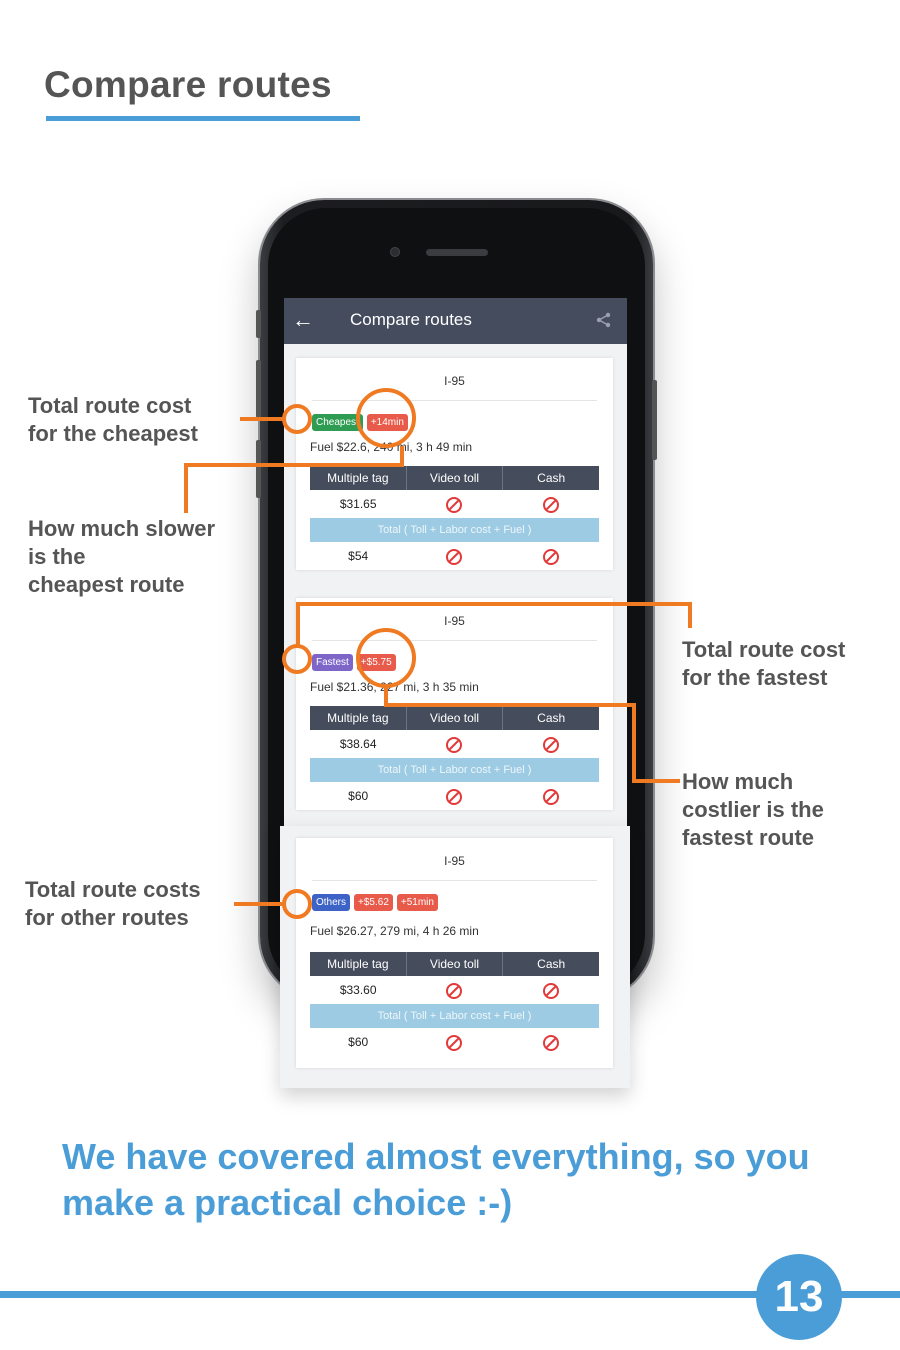 Image resolution: width=900 pixels, height=1350 pixels. What do you see at coordinates (417, 902) in the screenshot?
I see `time-difference-badge: +51min` at bounding box center [417, 902].